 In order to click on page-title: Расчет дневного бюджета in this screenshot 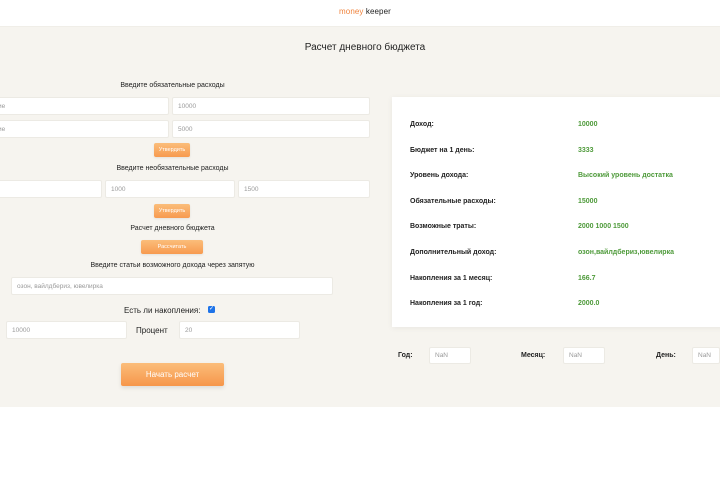, I will do `click(365, 47)`.